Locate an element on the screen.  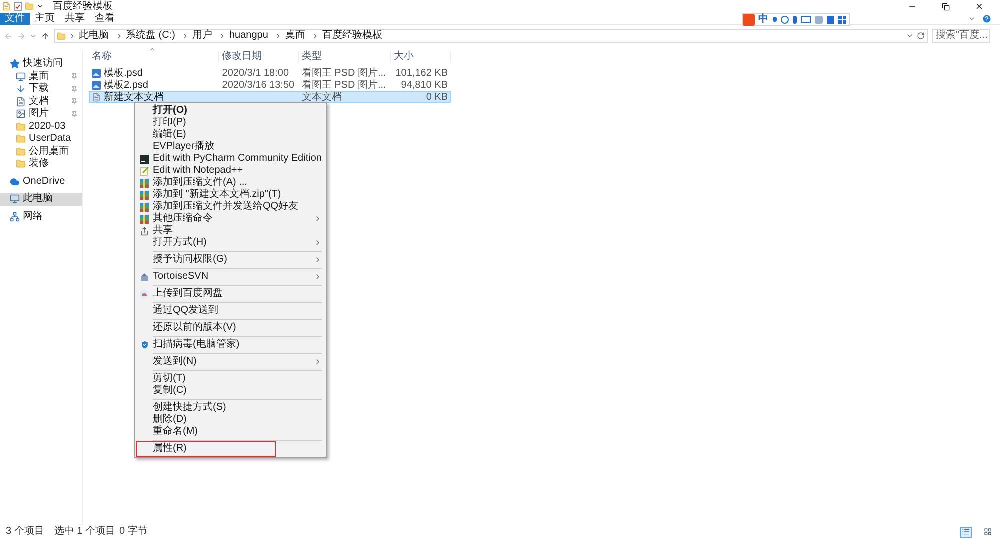
breadcrumb: huangpu is located at coordinates (248, 36).